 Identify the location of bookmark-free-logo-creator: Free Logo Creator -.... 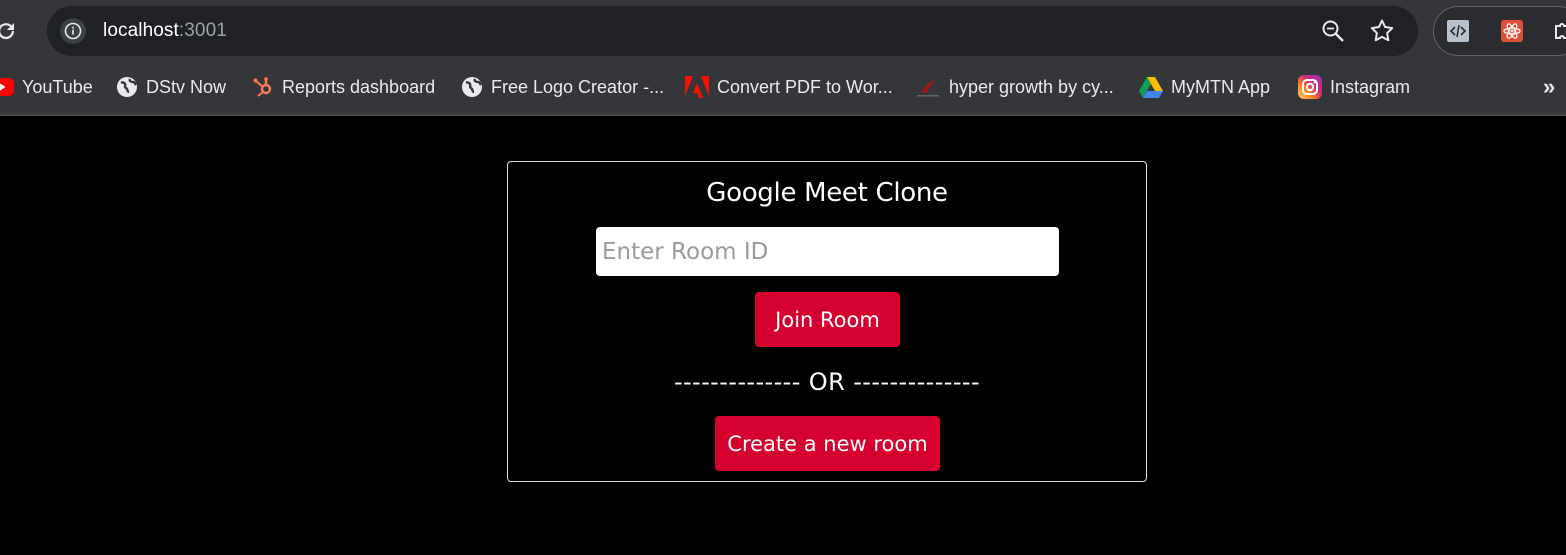
(562, 87).